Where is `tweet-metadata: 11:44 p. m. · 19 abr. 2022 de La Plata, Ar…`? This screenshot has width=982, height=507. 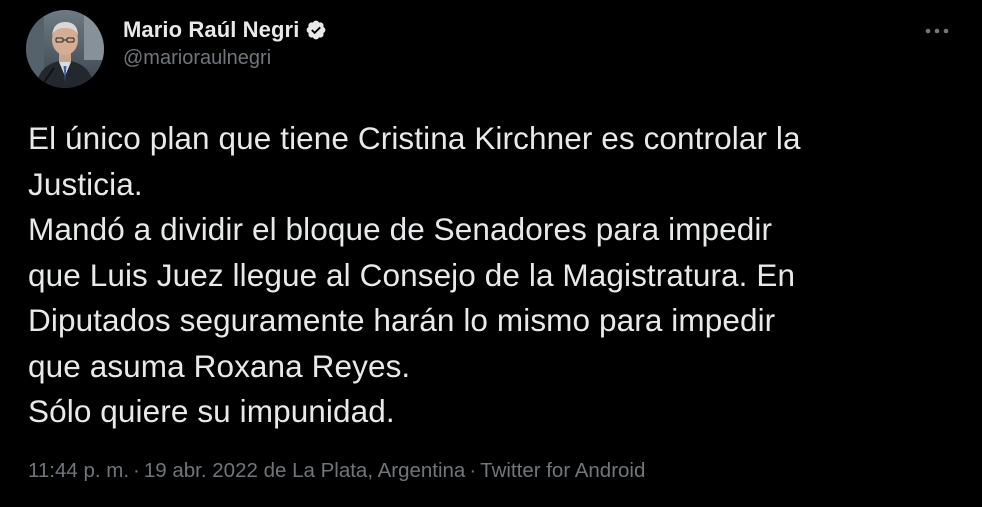
tweet-metadata: 11:44 p. m. · 19 abr. 2022 de La Plata, Ar… is located at coordinates (336, 471).